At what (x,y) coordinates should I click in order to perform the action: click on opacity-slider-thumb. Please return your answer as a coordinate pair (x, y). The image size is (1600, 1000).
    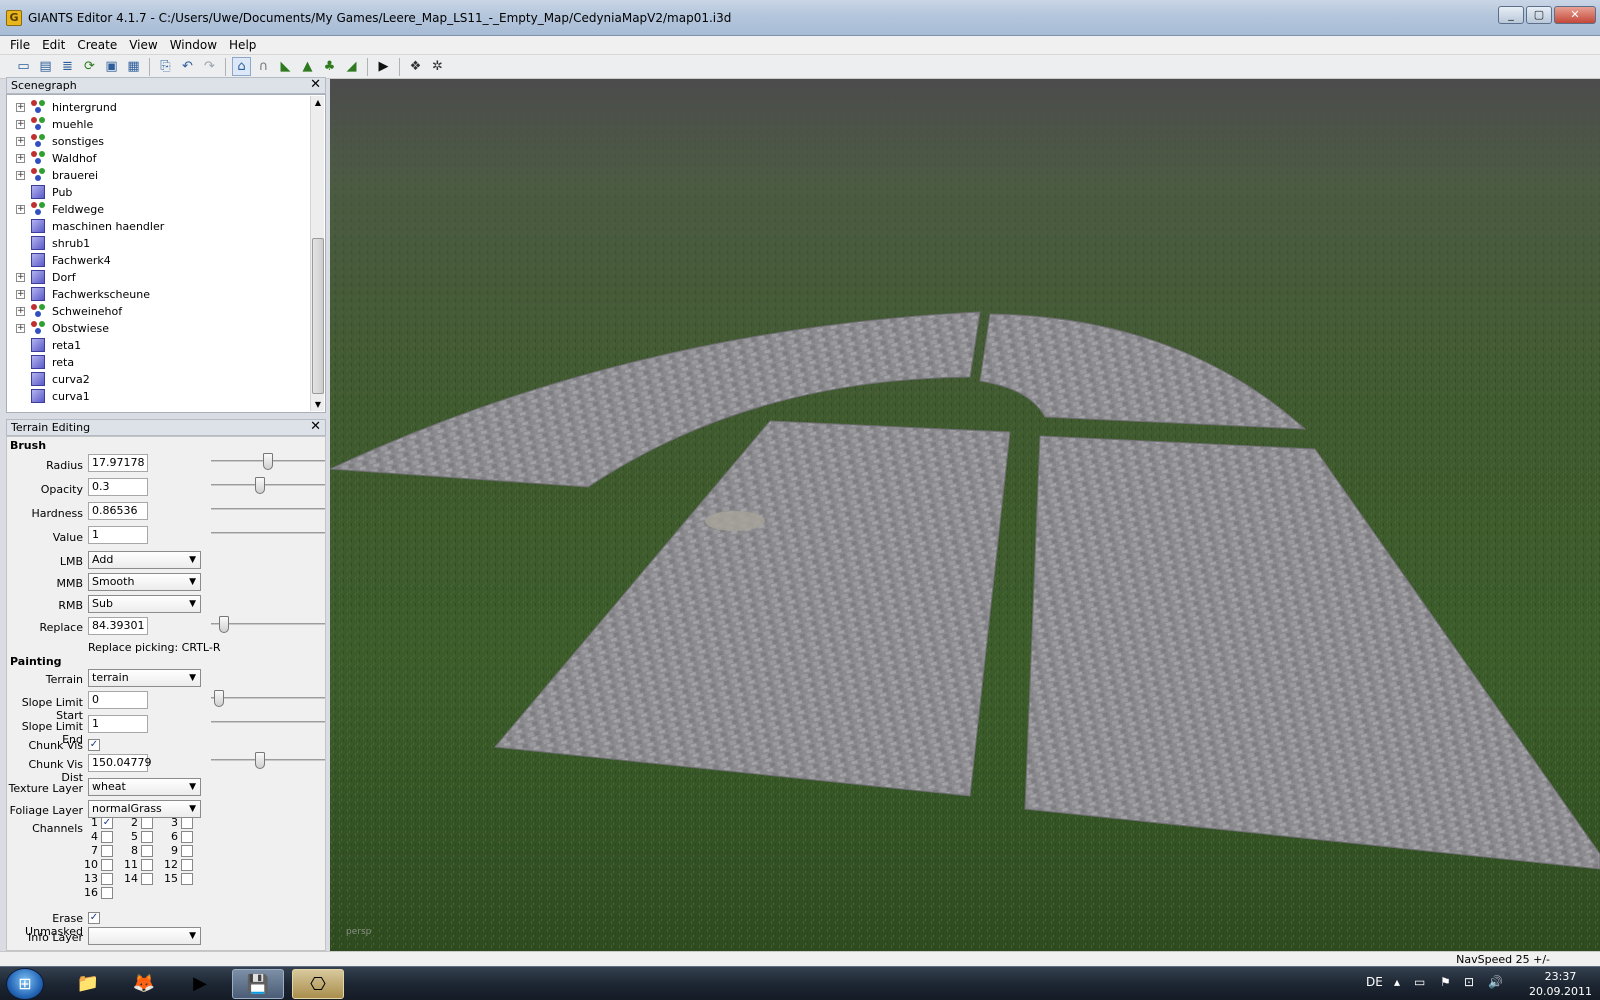
    Looking at the image, I should click on (259, 485).